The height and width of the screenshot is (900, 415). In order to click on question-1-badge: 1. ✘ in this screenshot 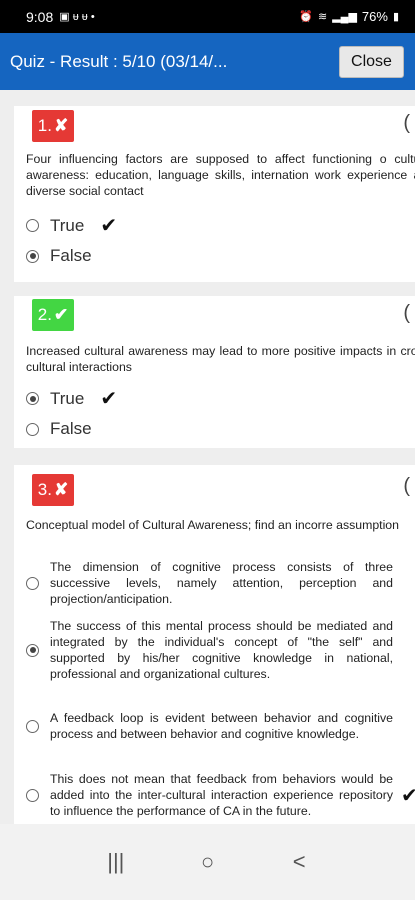, I will do `click(53, 126)`.